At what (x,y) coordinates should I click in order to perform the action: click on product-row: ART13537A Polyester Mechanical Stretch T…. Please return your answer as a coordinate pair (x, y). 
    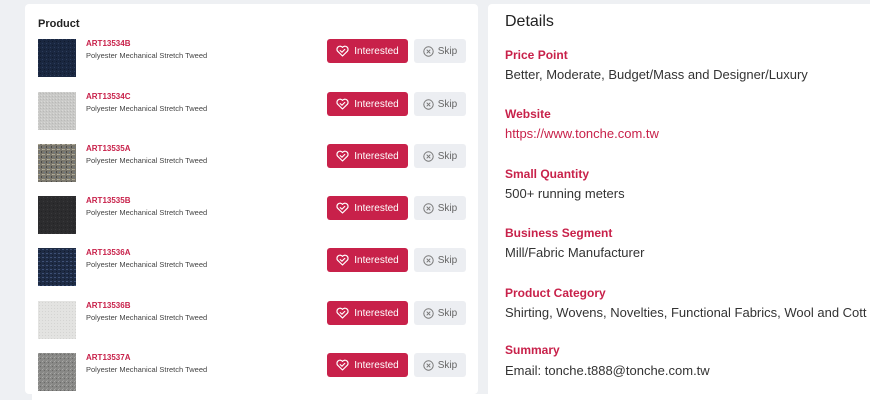
    Looking at the image, I should click on (251, 373).